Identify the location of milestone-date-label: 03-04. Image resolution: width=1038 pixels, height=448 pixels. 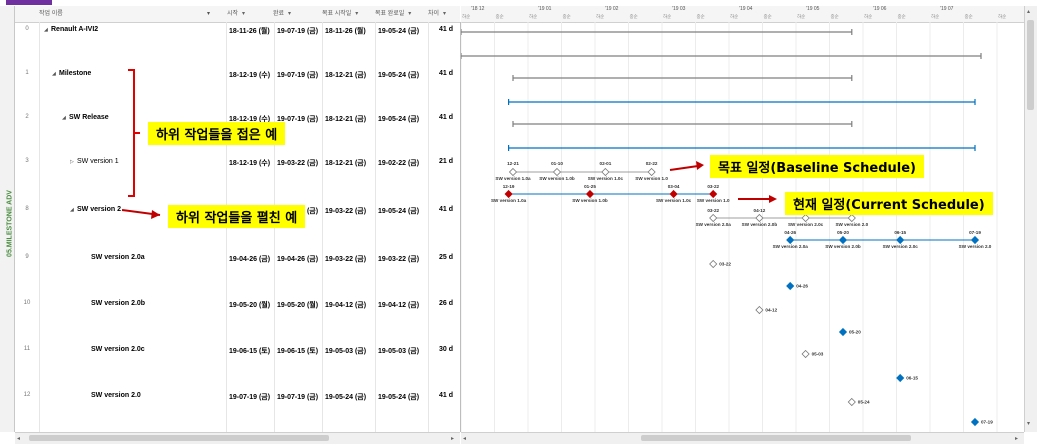
(674, 186).